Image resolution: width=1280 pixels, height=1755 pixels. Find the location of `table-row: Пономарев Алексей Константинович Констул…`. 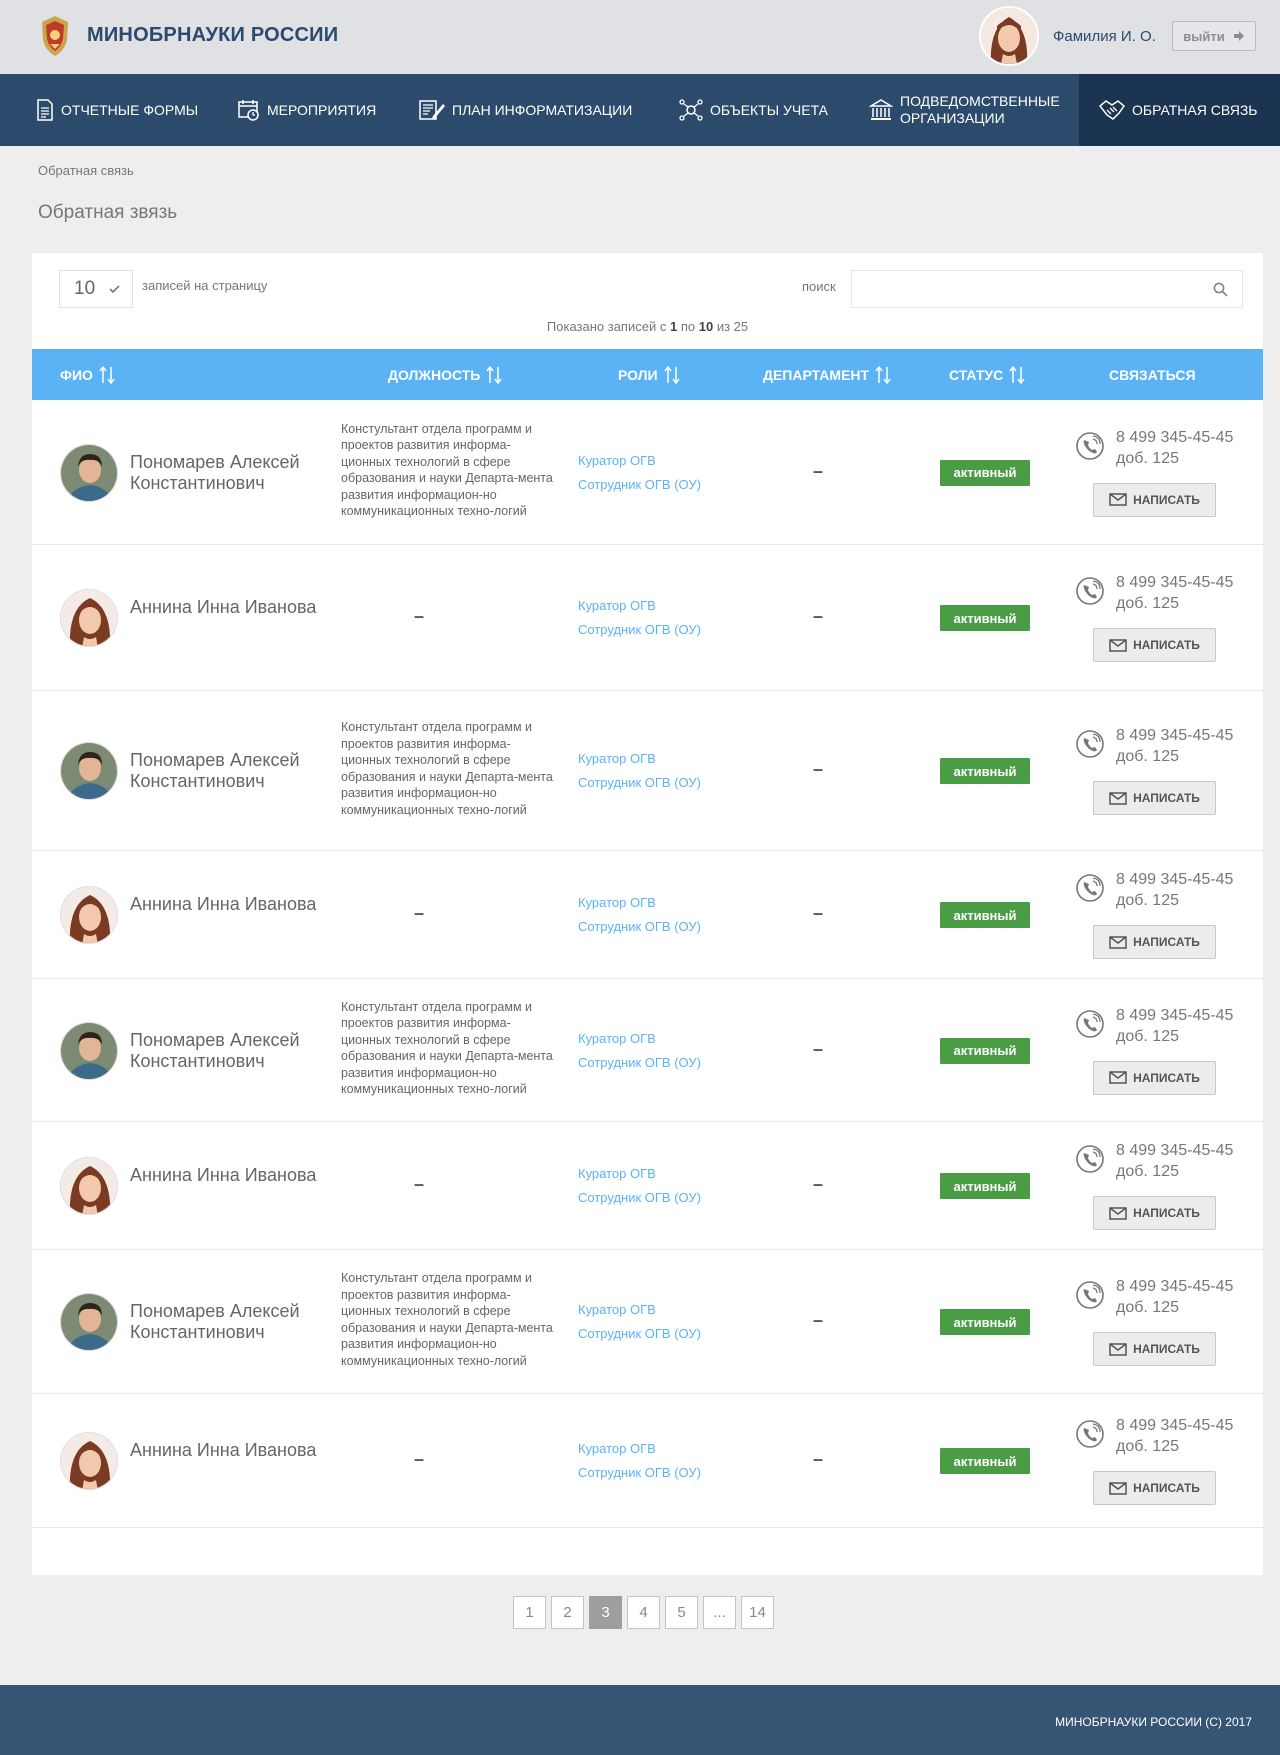

table-row: Пономарев Алексей Константинович Констул… is located at coordinates (647, 1050).